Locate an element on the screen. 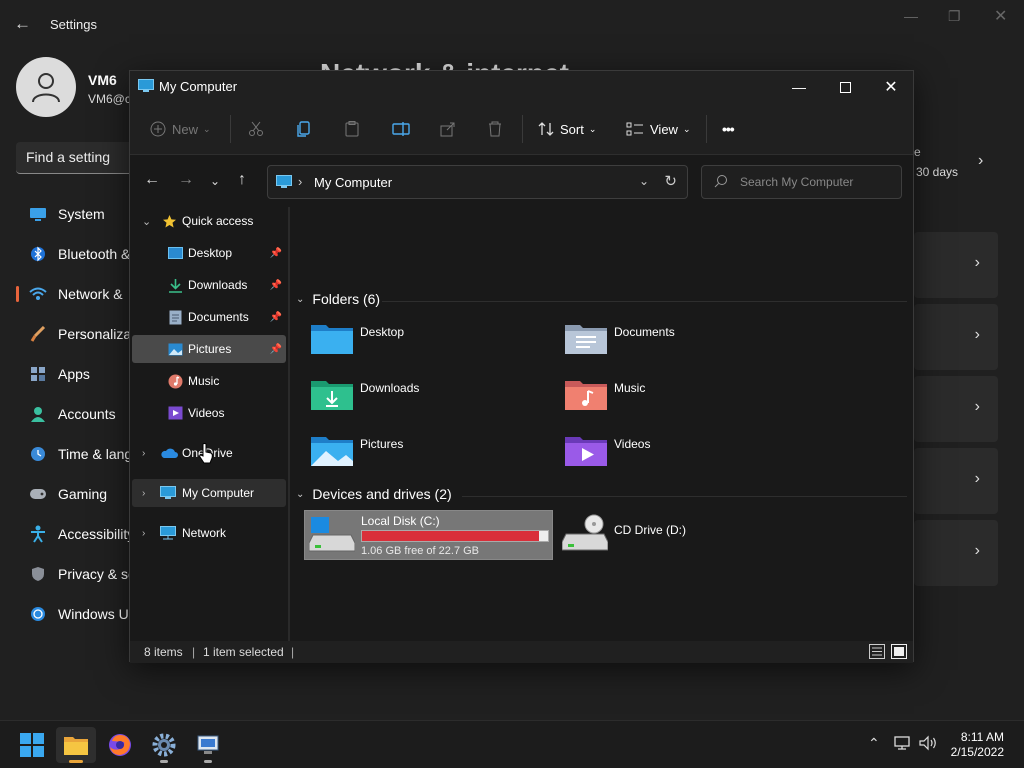 This screenshot has height=768, width=1024. close-button: ✕ is located at coordinates (891, 87).